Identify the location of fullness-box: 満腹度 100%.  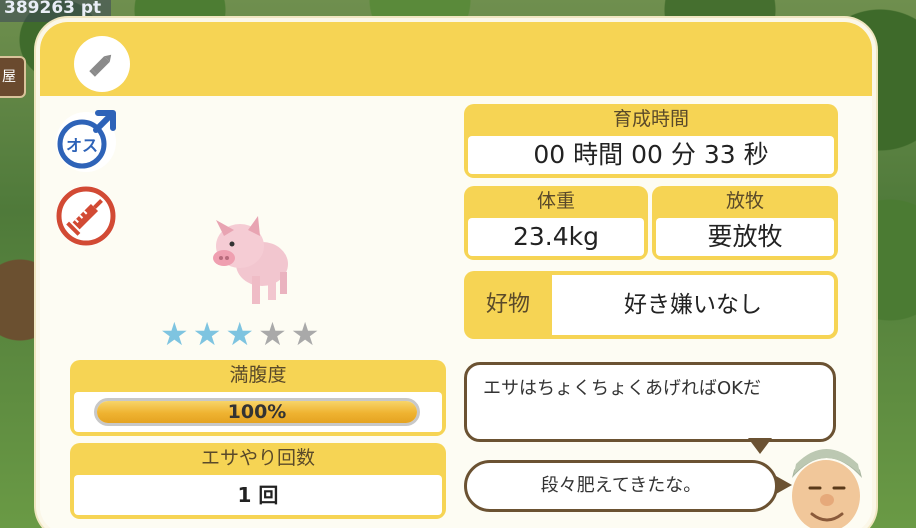
(258, 398).